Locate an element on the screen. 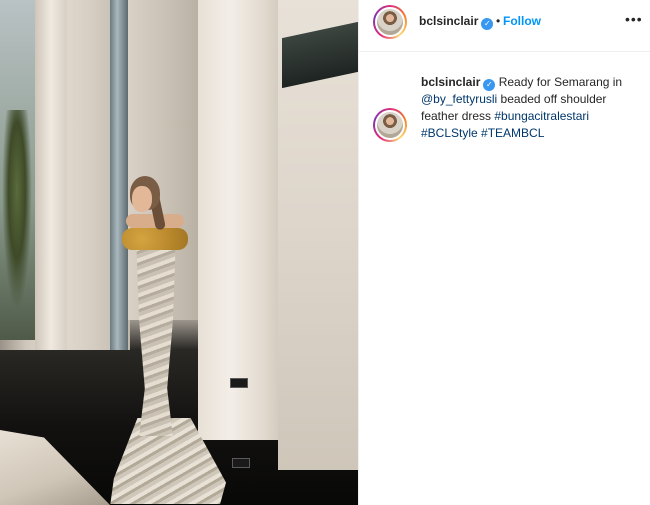 This screenshot has width=650, height=505. hashtag-link: #bungacitralestari is located at coordinates (541, 116).